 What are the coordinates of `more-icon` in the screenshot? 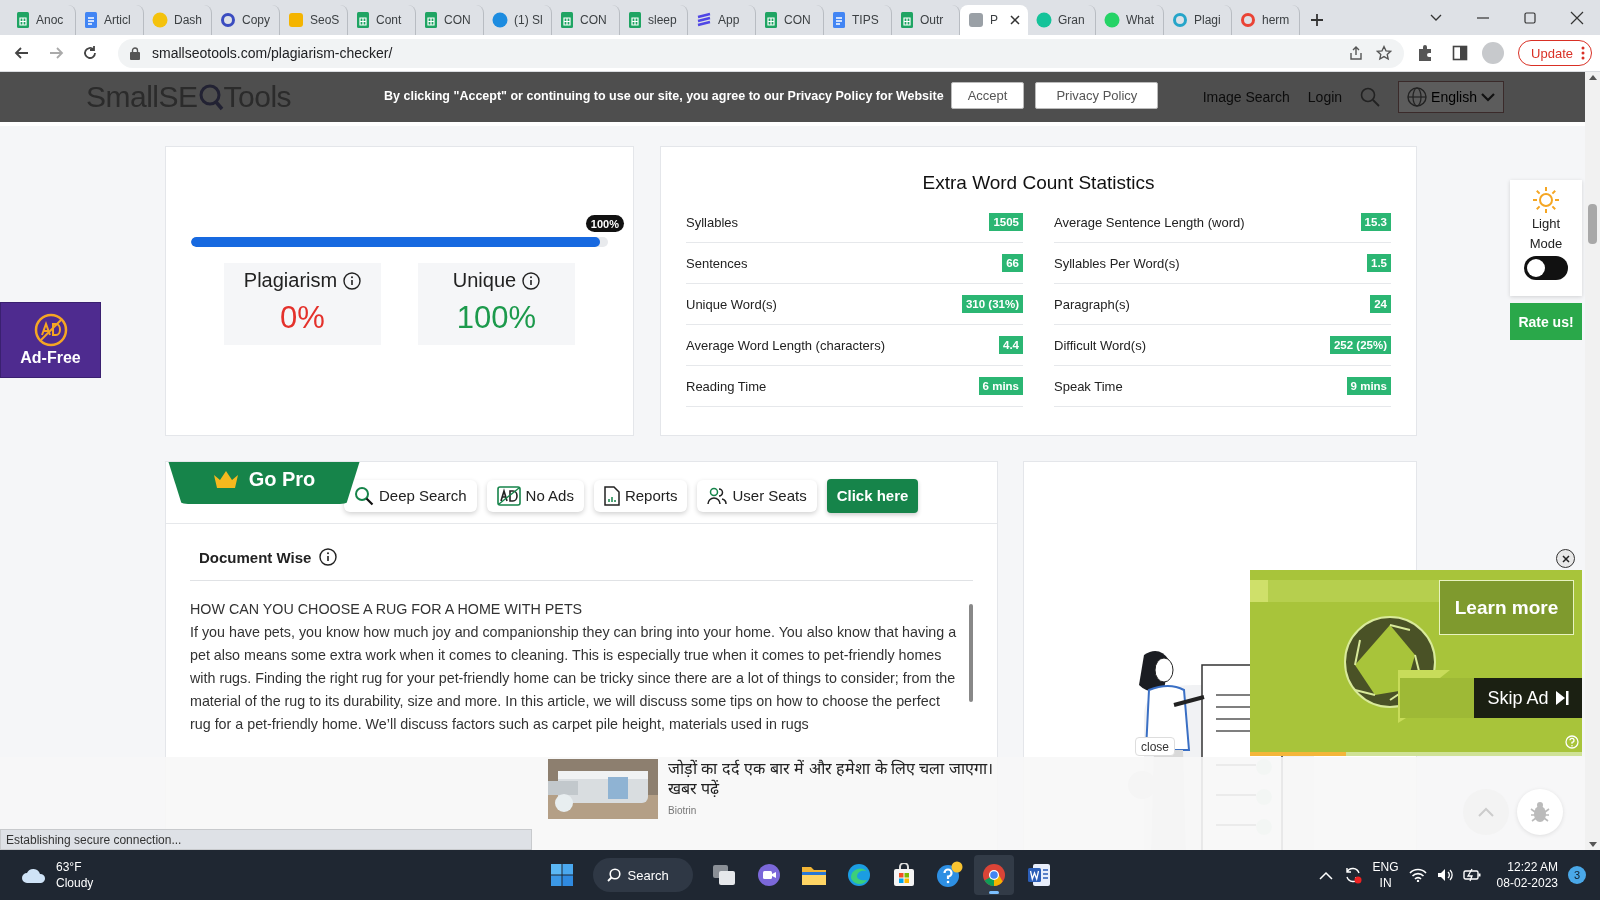 It's located at (1583, 53).